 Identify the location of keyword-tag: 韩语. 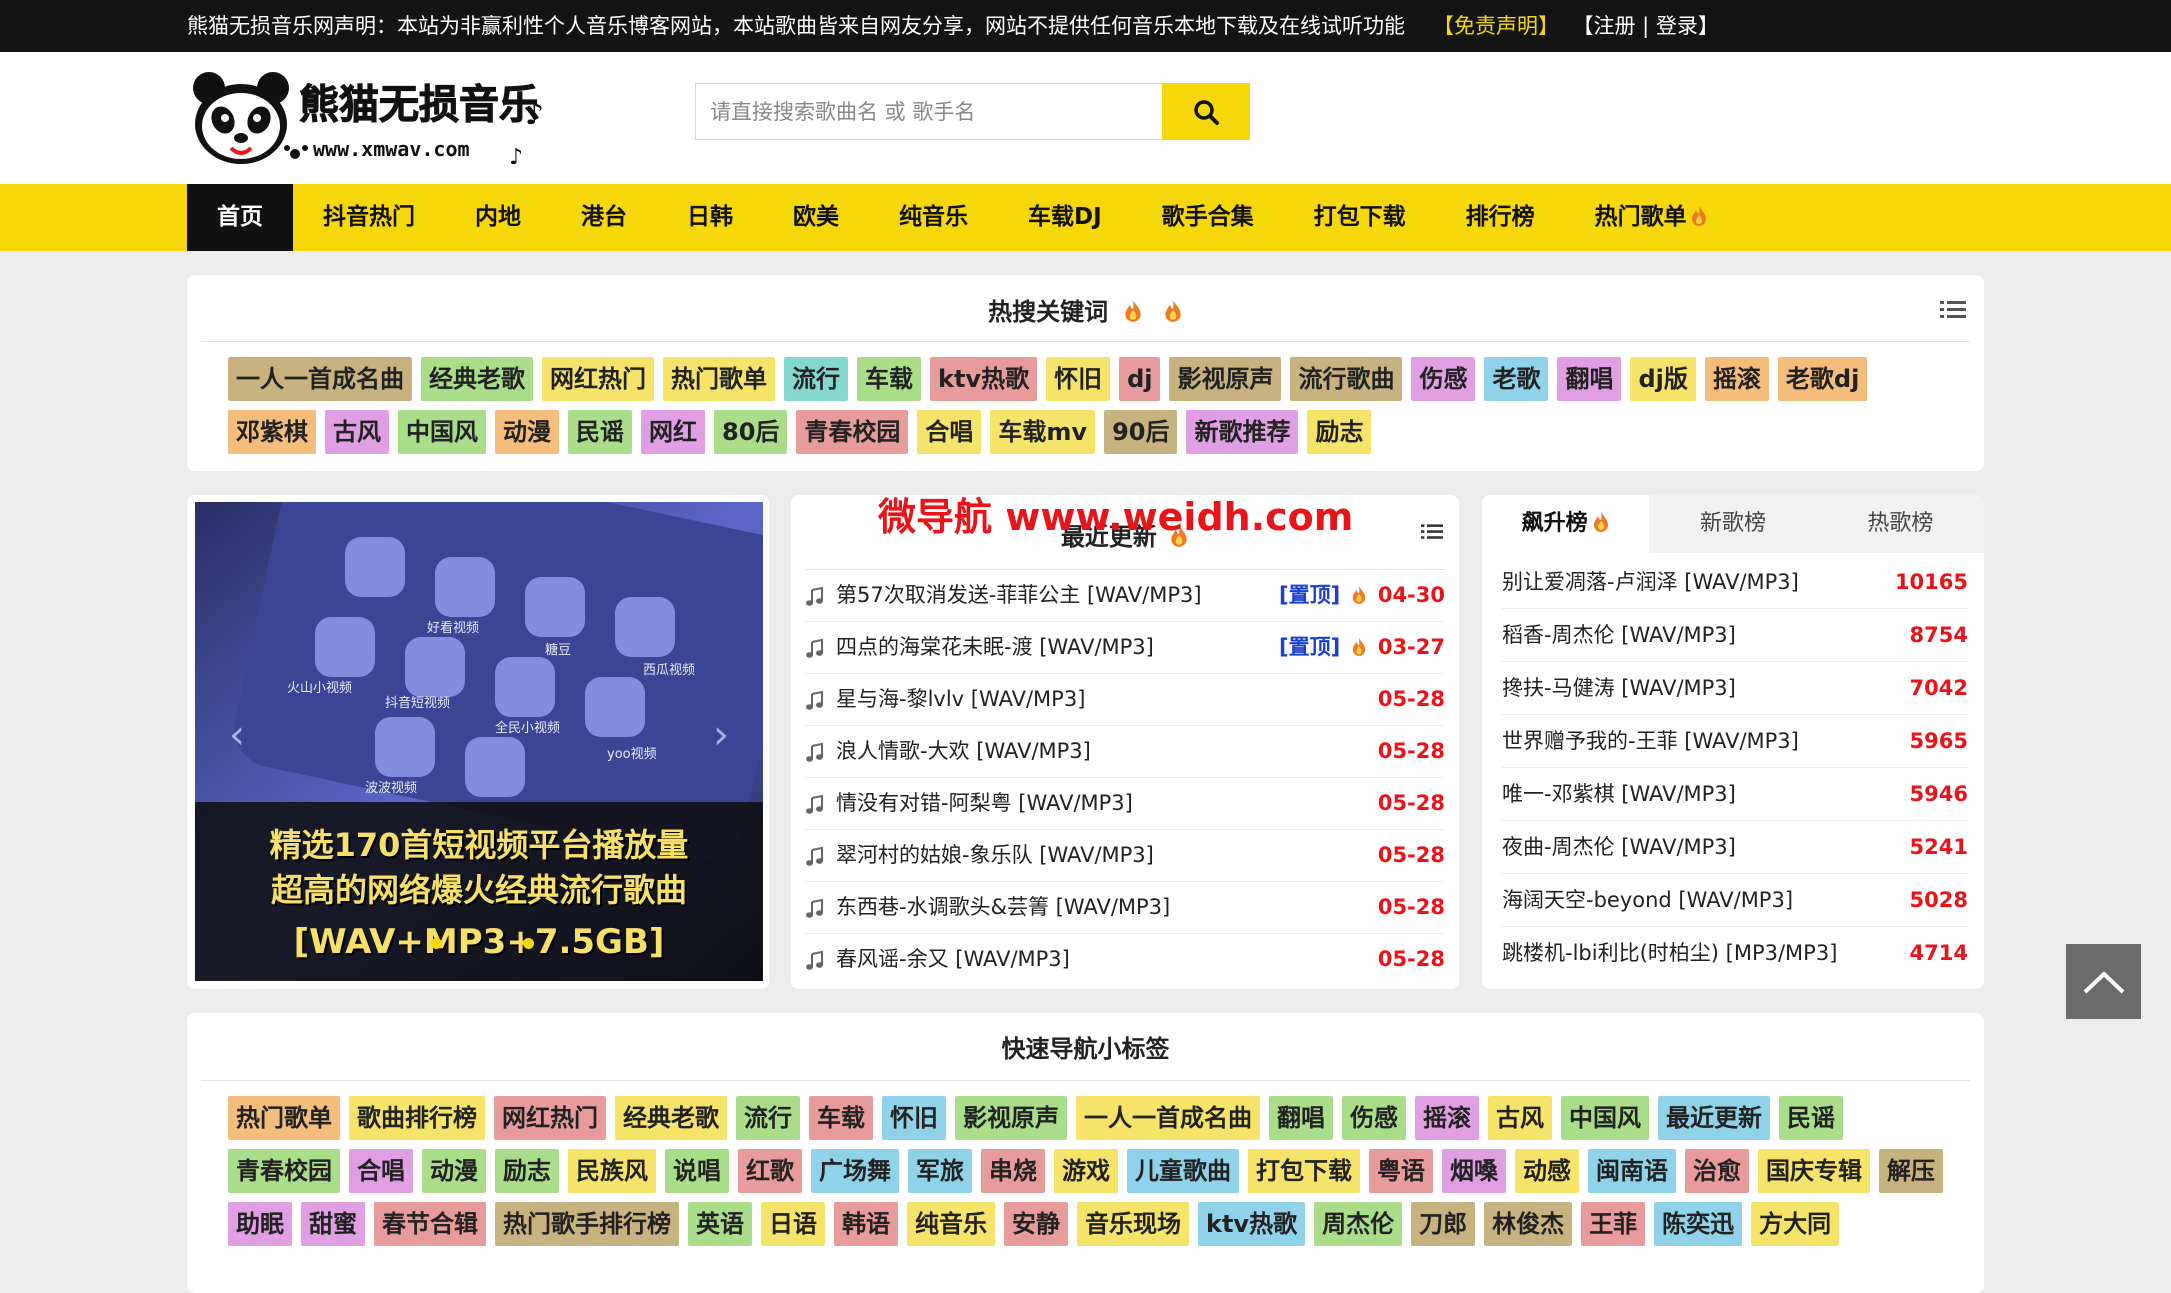
(866, 1224).